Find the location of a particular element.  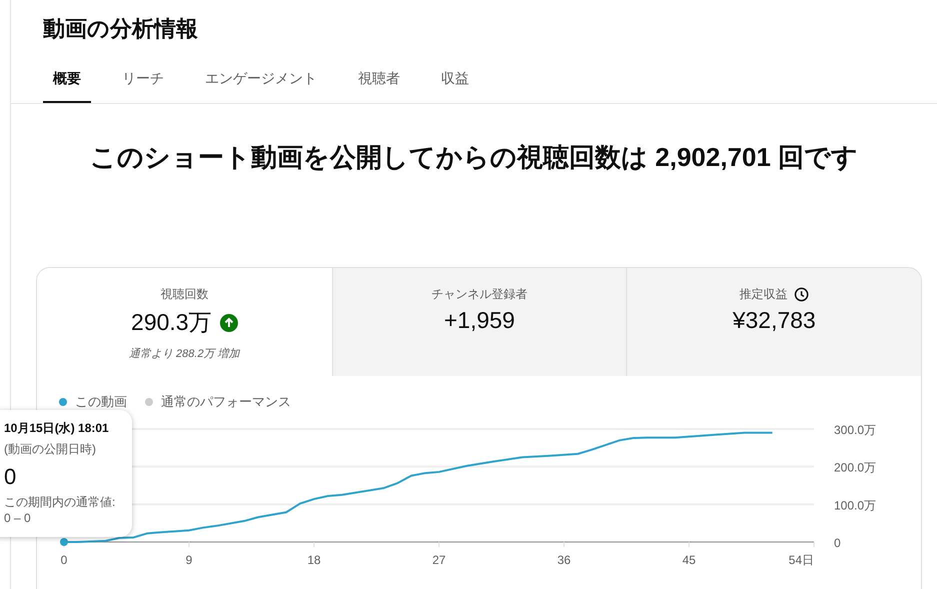

legend-label: この動画 is located at coordinates (101, 402).